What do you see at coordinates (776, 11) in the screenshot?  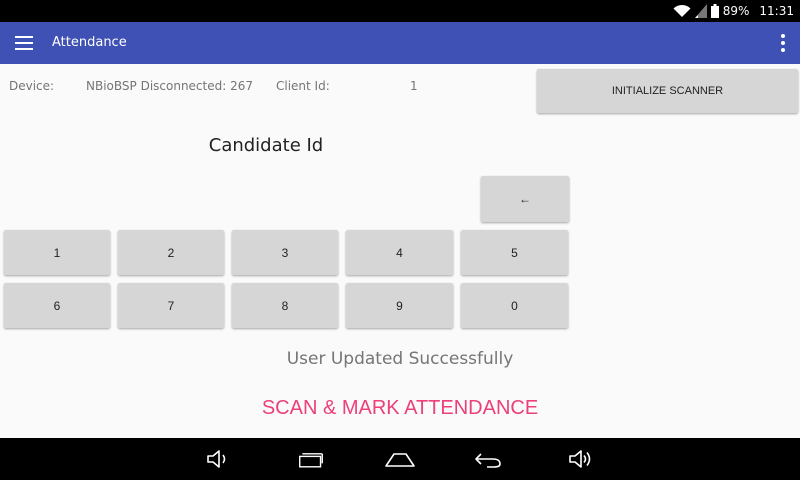 I see `clock: 11:31` at bounding box center [776, 11].